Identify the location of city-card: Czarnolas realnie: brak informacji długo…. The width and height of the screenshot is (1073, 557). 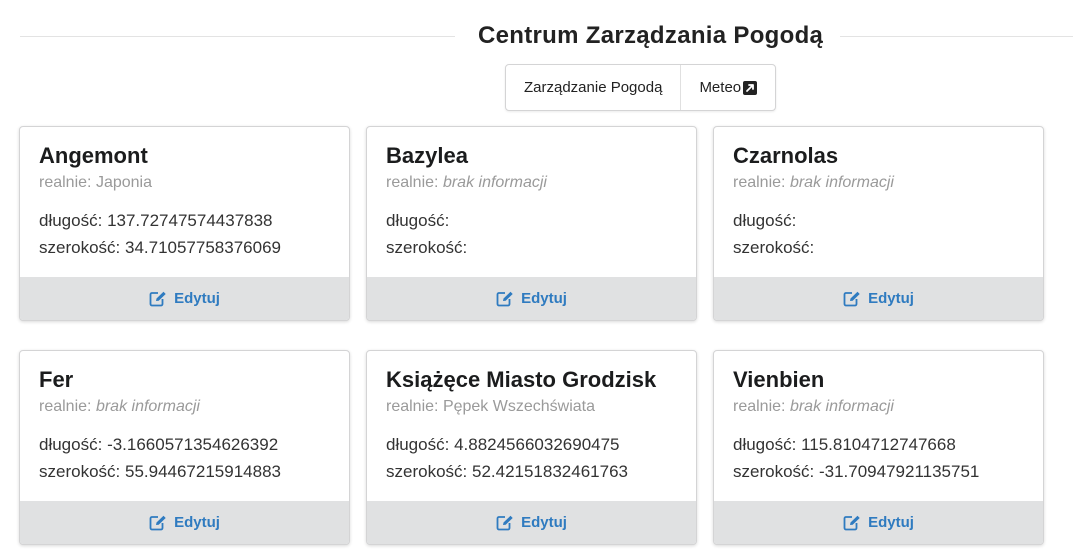
(878, 223).